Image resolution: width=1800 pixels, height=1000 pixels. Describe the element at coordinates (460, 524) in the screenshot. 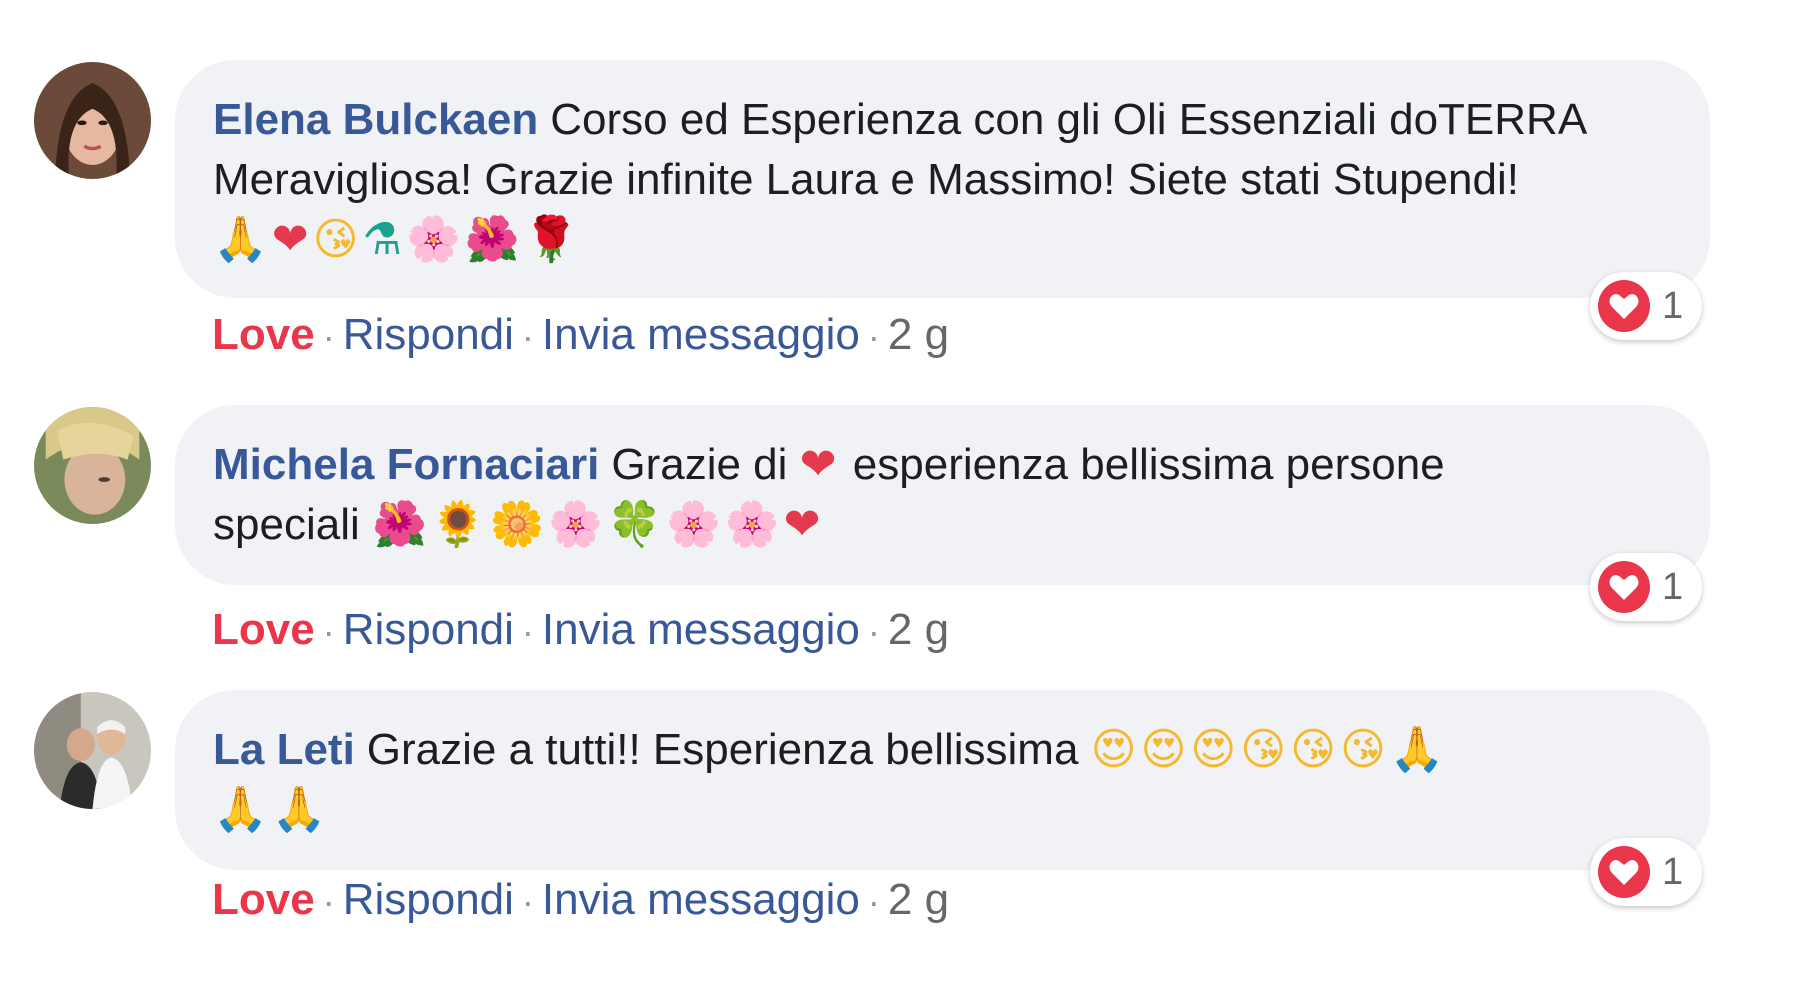

I see `sunflower-emoji: 🌻` at that location.